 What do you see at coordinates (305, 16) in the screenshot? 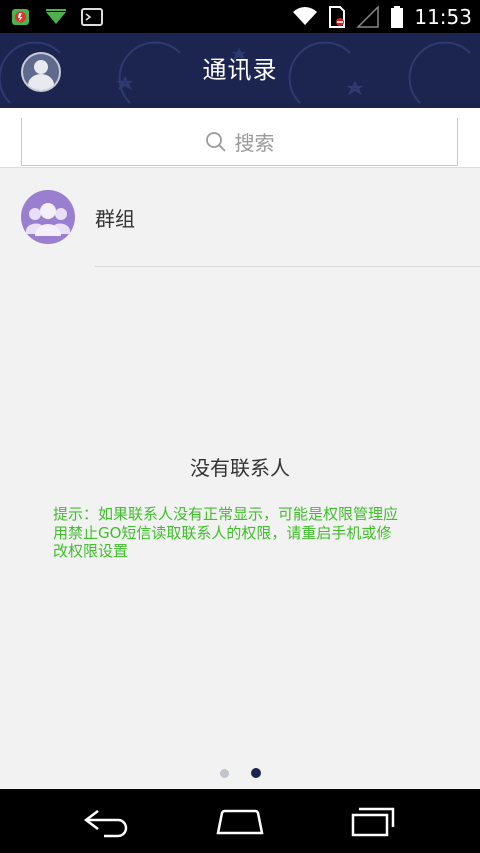
I see `wifi-icon` at bounding box center [305, 16].